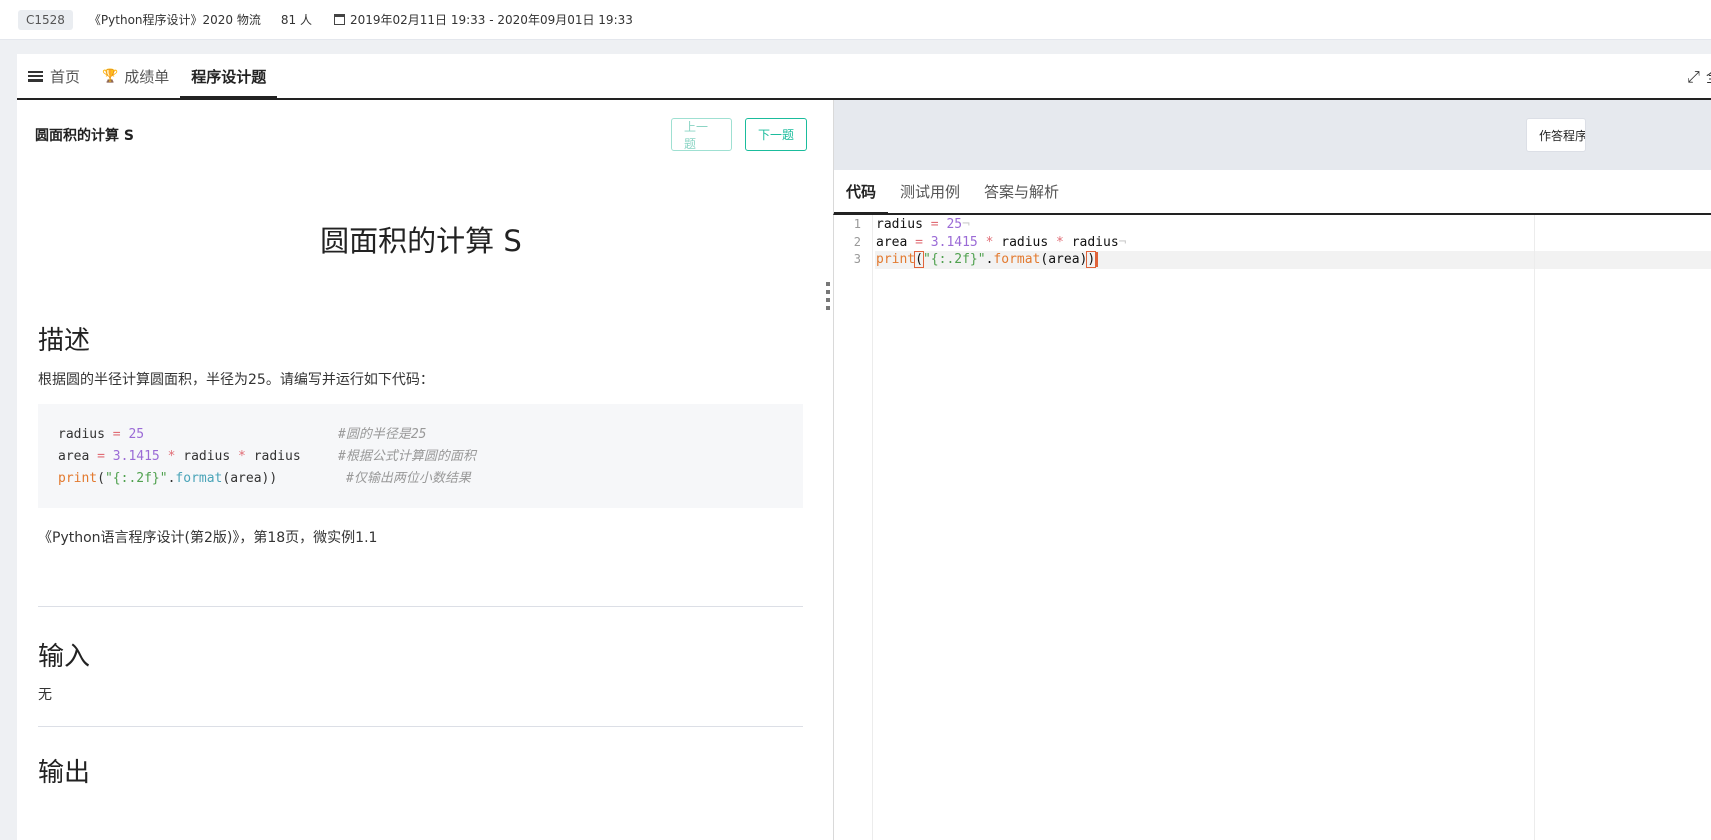 The image size is (1711, 840). Describe the element at coordinates (8, 440) in the screenshot. I see `left-rail` at that location.